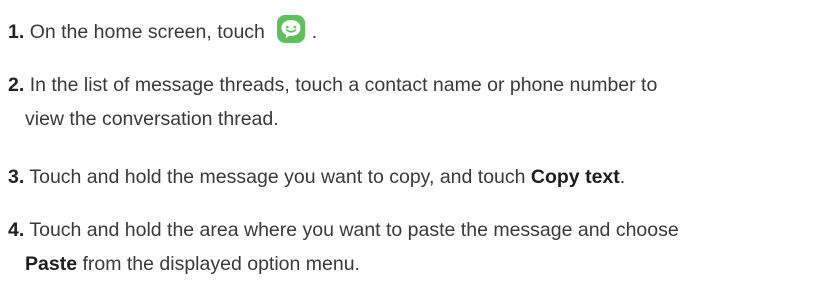 The height and width of the screenshot is (288, 820). Describe the element at coordinates (16, 32) in the screenshot. I see `step-number: 1.` at that location.